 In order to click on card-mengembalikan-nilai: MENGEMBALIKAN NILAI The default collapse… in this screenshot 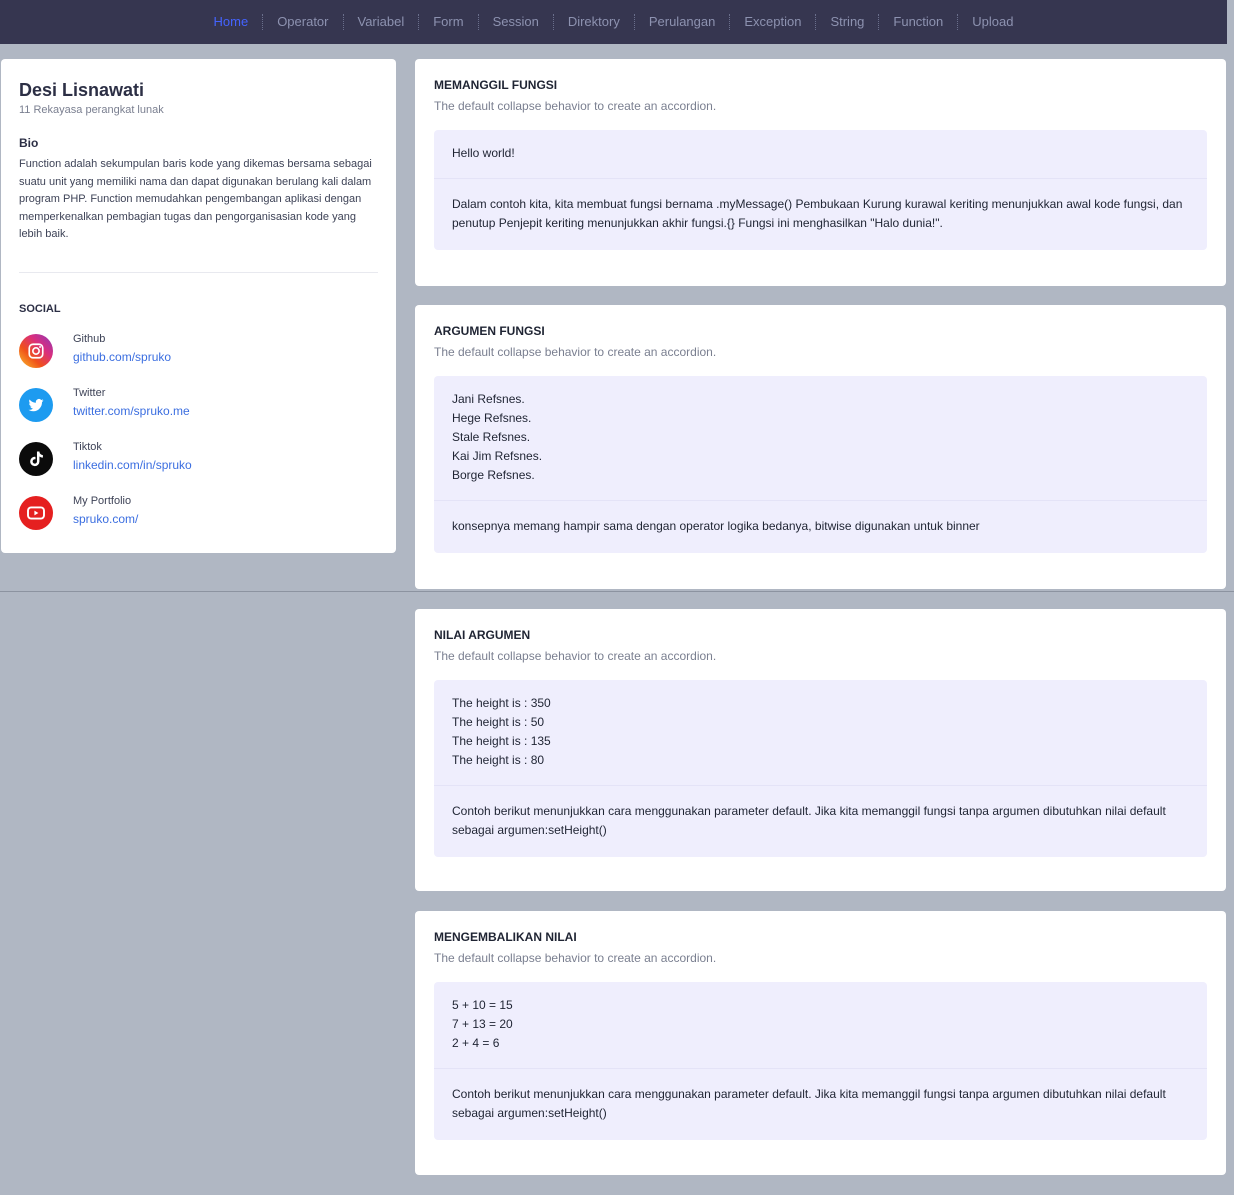, I will do `click(820, 1043)`.